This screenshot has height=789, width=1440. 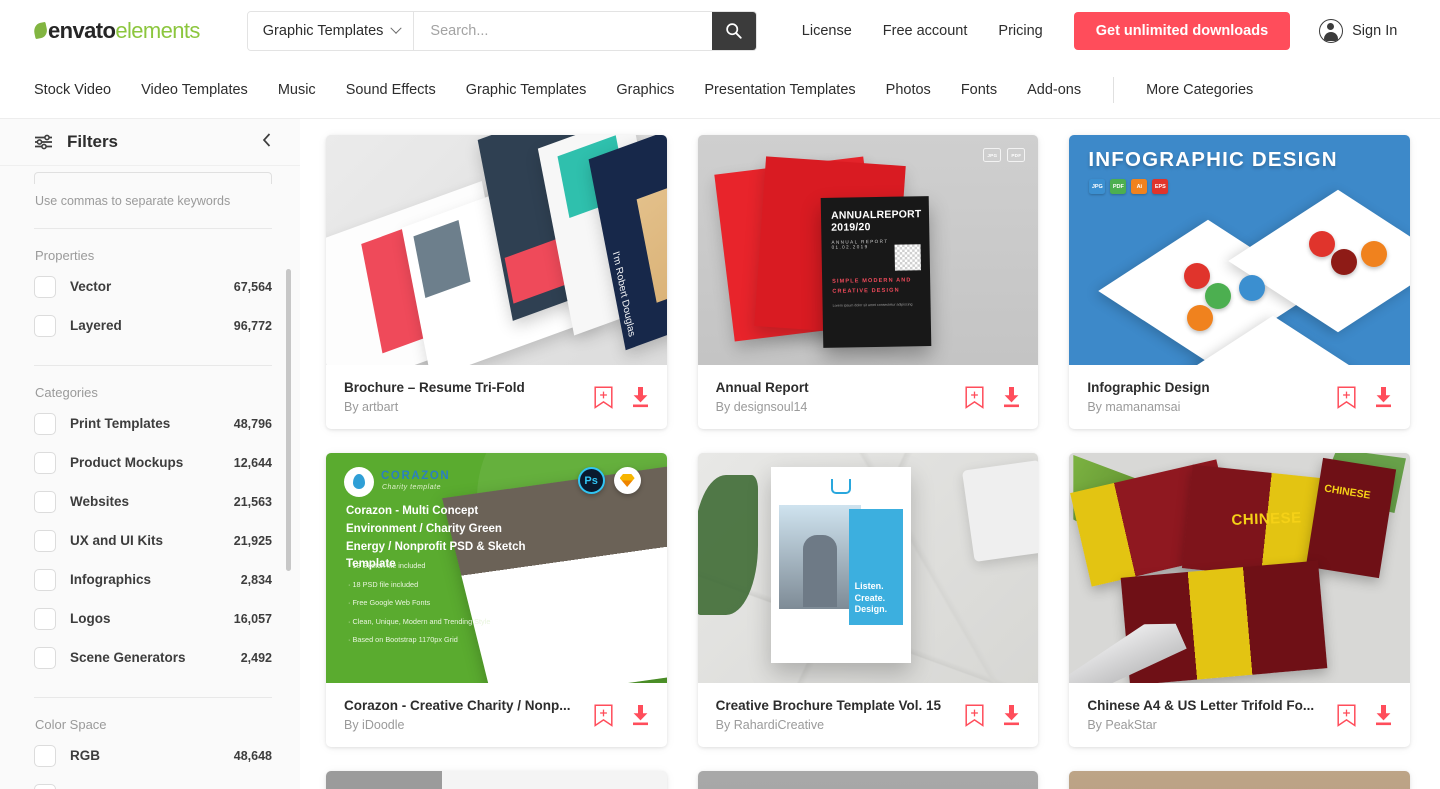 What do you see at coordinates (194, 90) in the screenshot?
I see `nav-item-video-templates: Video Templates` at bounding box center [194, 90].